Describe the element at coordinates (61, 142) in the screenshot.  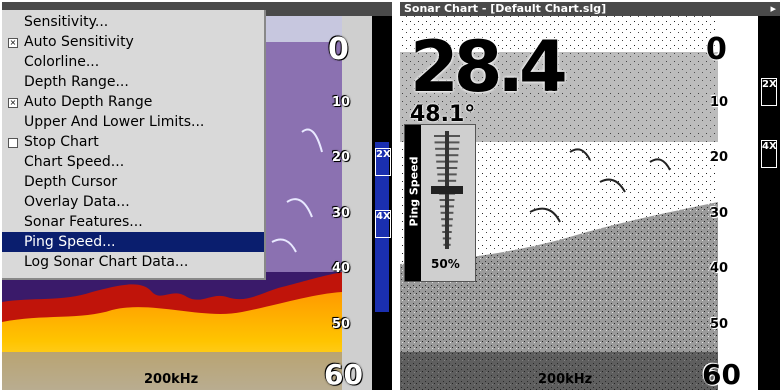
I see `menu-item-label: Stop Chart` at that location.